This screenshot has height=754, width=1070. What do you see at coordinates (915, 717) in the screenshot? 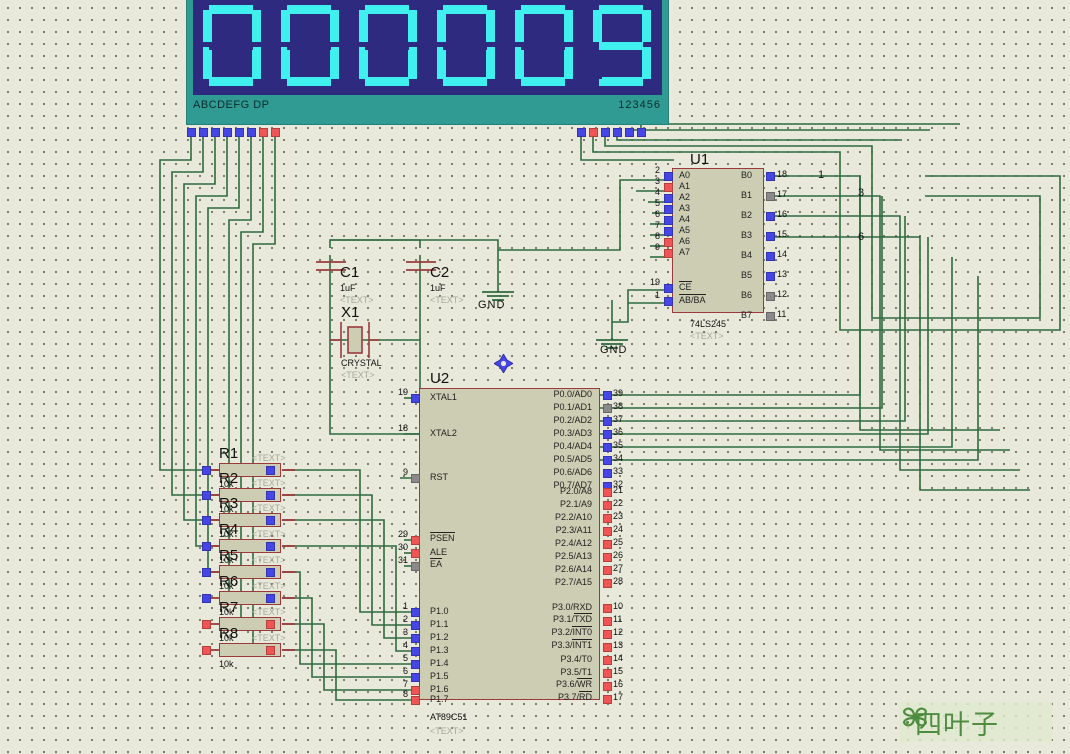
I see `clover-icon` at bounding box center [915, 717].